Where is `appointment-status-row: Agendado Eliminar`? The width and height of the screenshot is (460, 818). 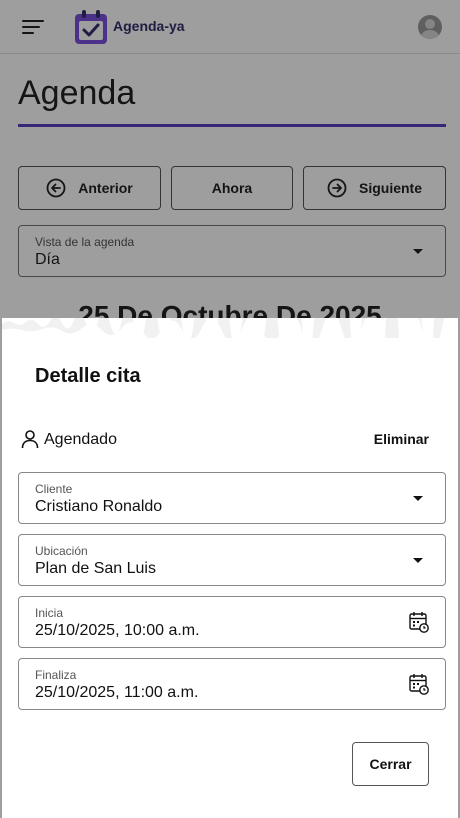
appointment-status-row: Agendado Eliminar is located at coordinates (232, 440).